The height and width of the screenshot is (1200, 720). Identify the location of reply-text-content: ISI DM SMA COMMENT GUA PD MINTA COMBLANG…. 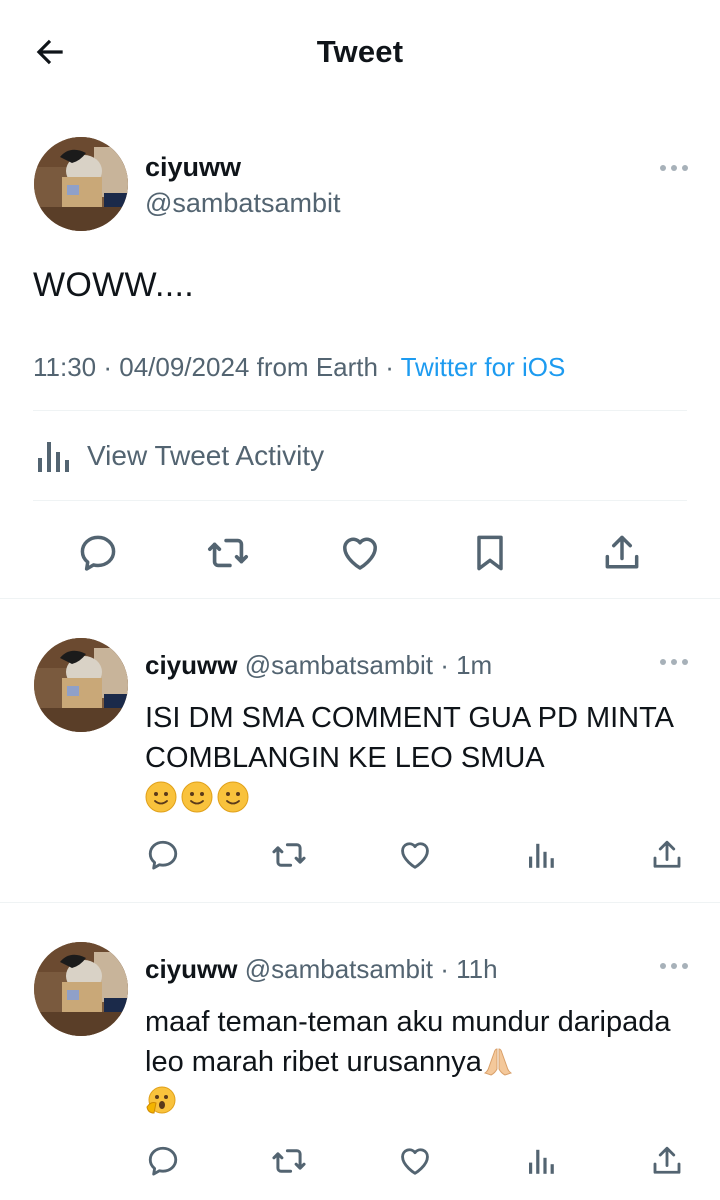
(409, 738).